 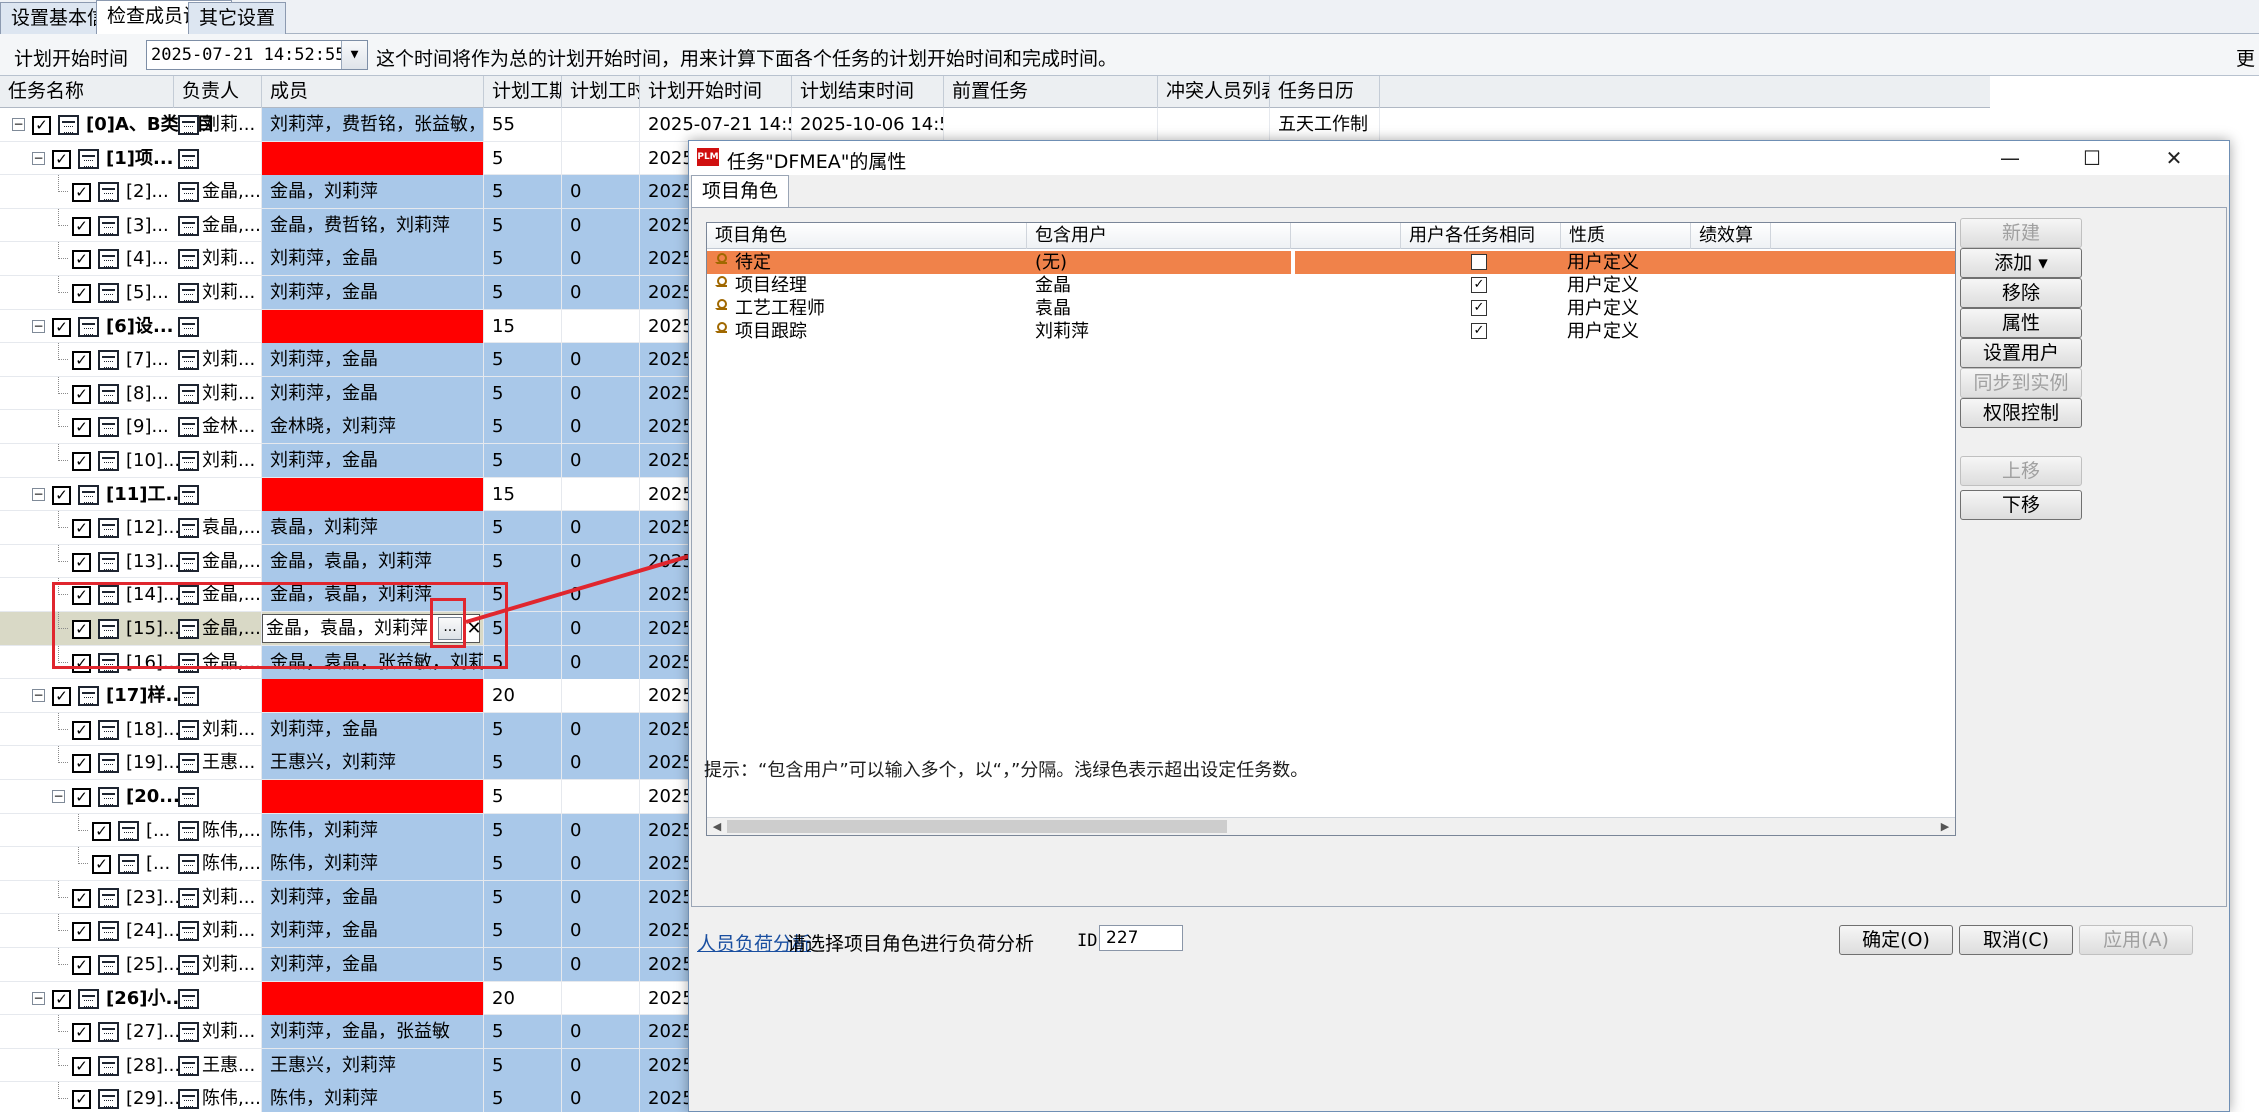 What do you see at coordinates (1331, 308) in the screenshot?
I see `role-row: 工艺工程师 袁晶 用户定义 ✓` at bounding box center [1331, 308].